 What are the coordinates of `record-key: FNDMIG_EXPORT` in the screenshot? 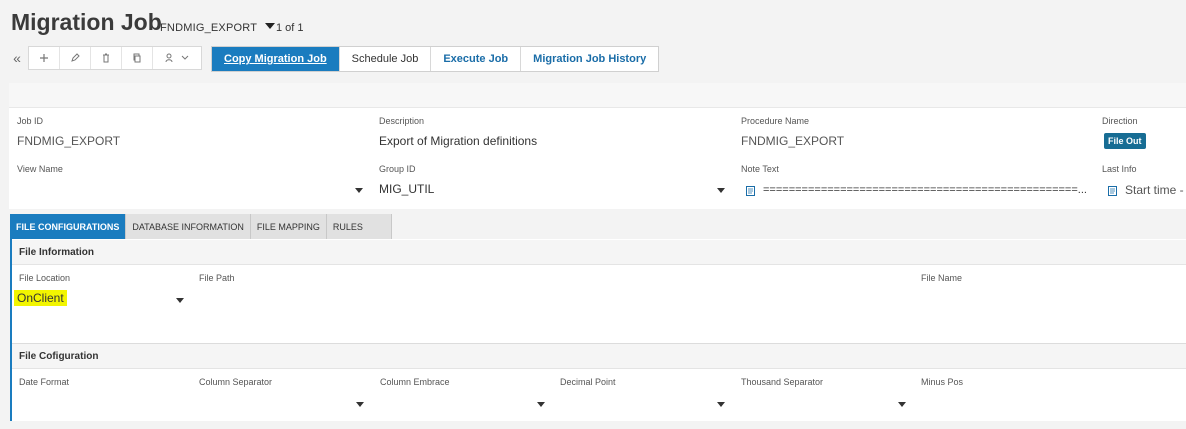 It's located at (209, 28).